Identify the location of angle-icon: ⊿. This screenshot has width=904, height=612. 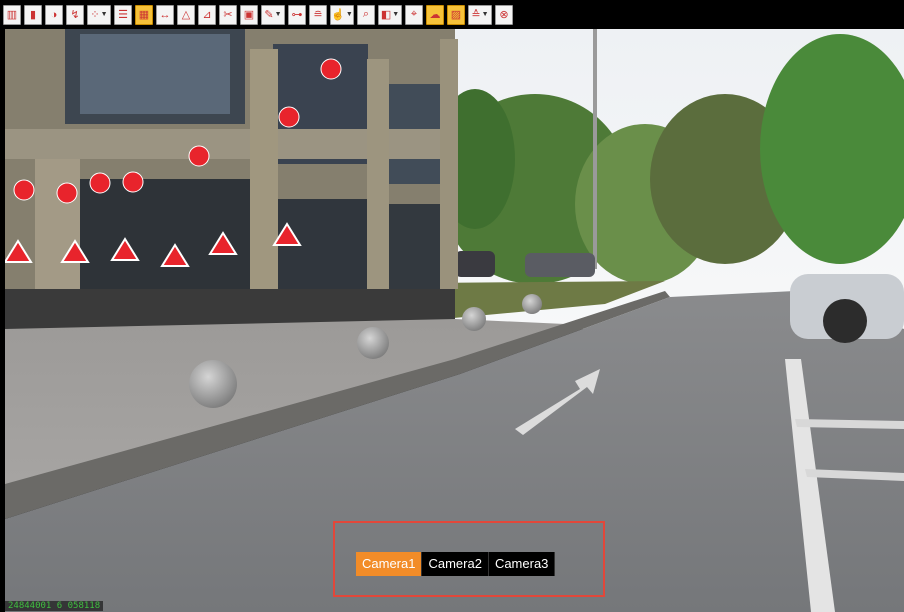
(207, 15).